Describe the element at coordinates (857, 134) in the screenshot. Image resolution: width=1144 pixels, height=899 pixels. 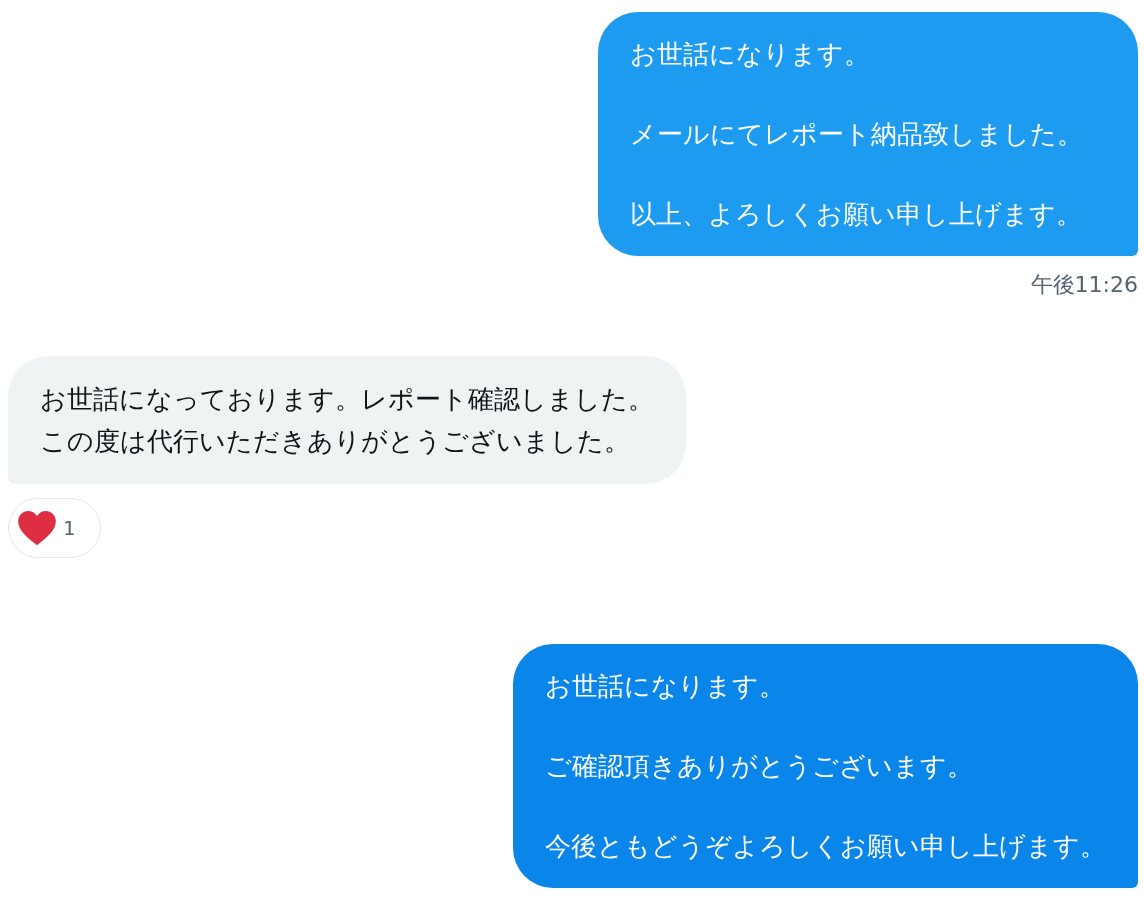
I see `message-text: メールにてレポート納品致しました。` at that location.